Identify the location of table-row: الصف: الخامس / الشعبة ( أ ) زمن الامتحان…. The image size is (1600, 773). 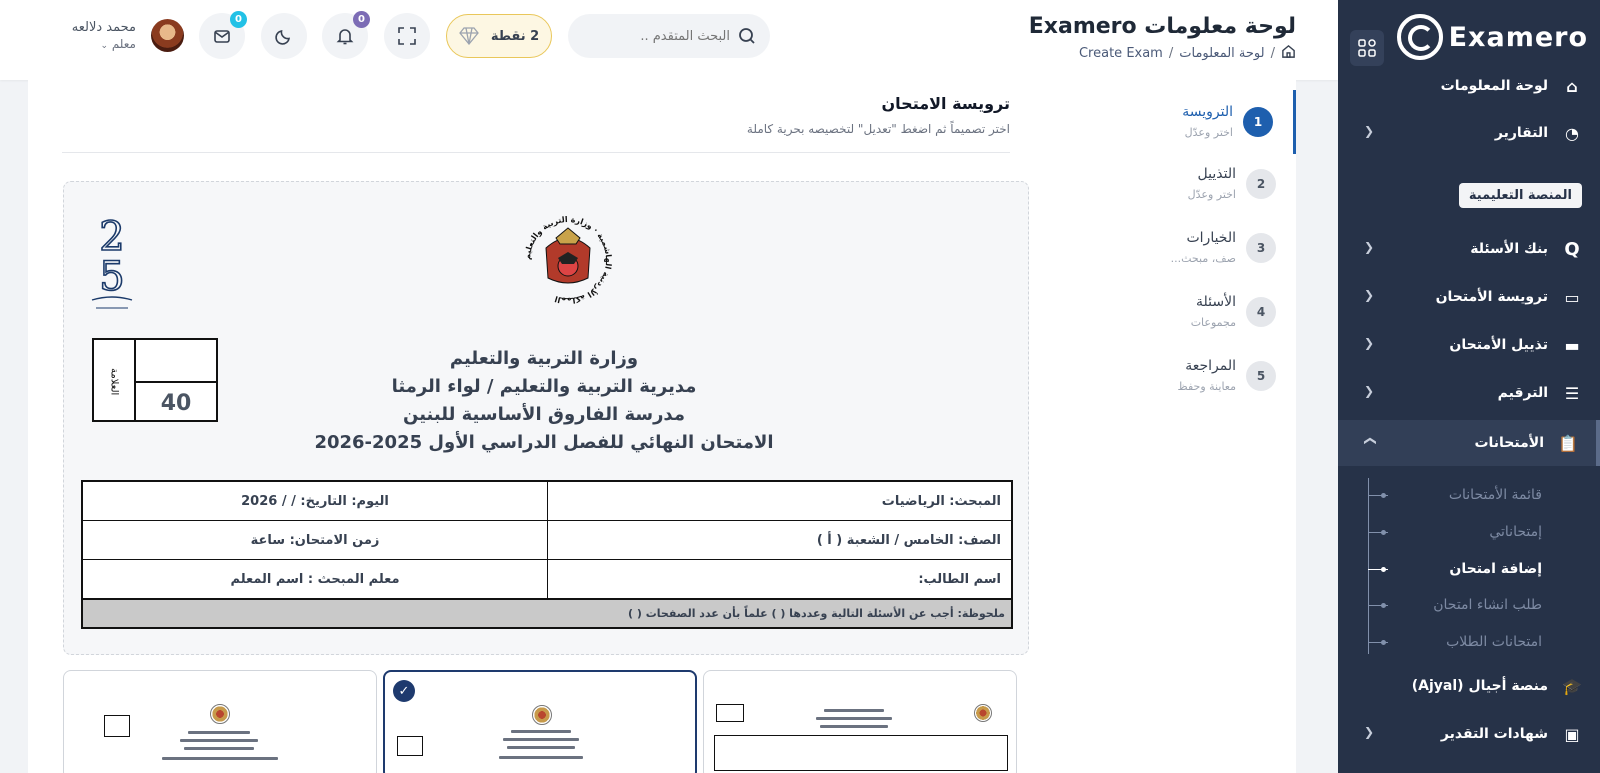
(547, 540).